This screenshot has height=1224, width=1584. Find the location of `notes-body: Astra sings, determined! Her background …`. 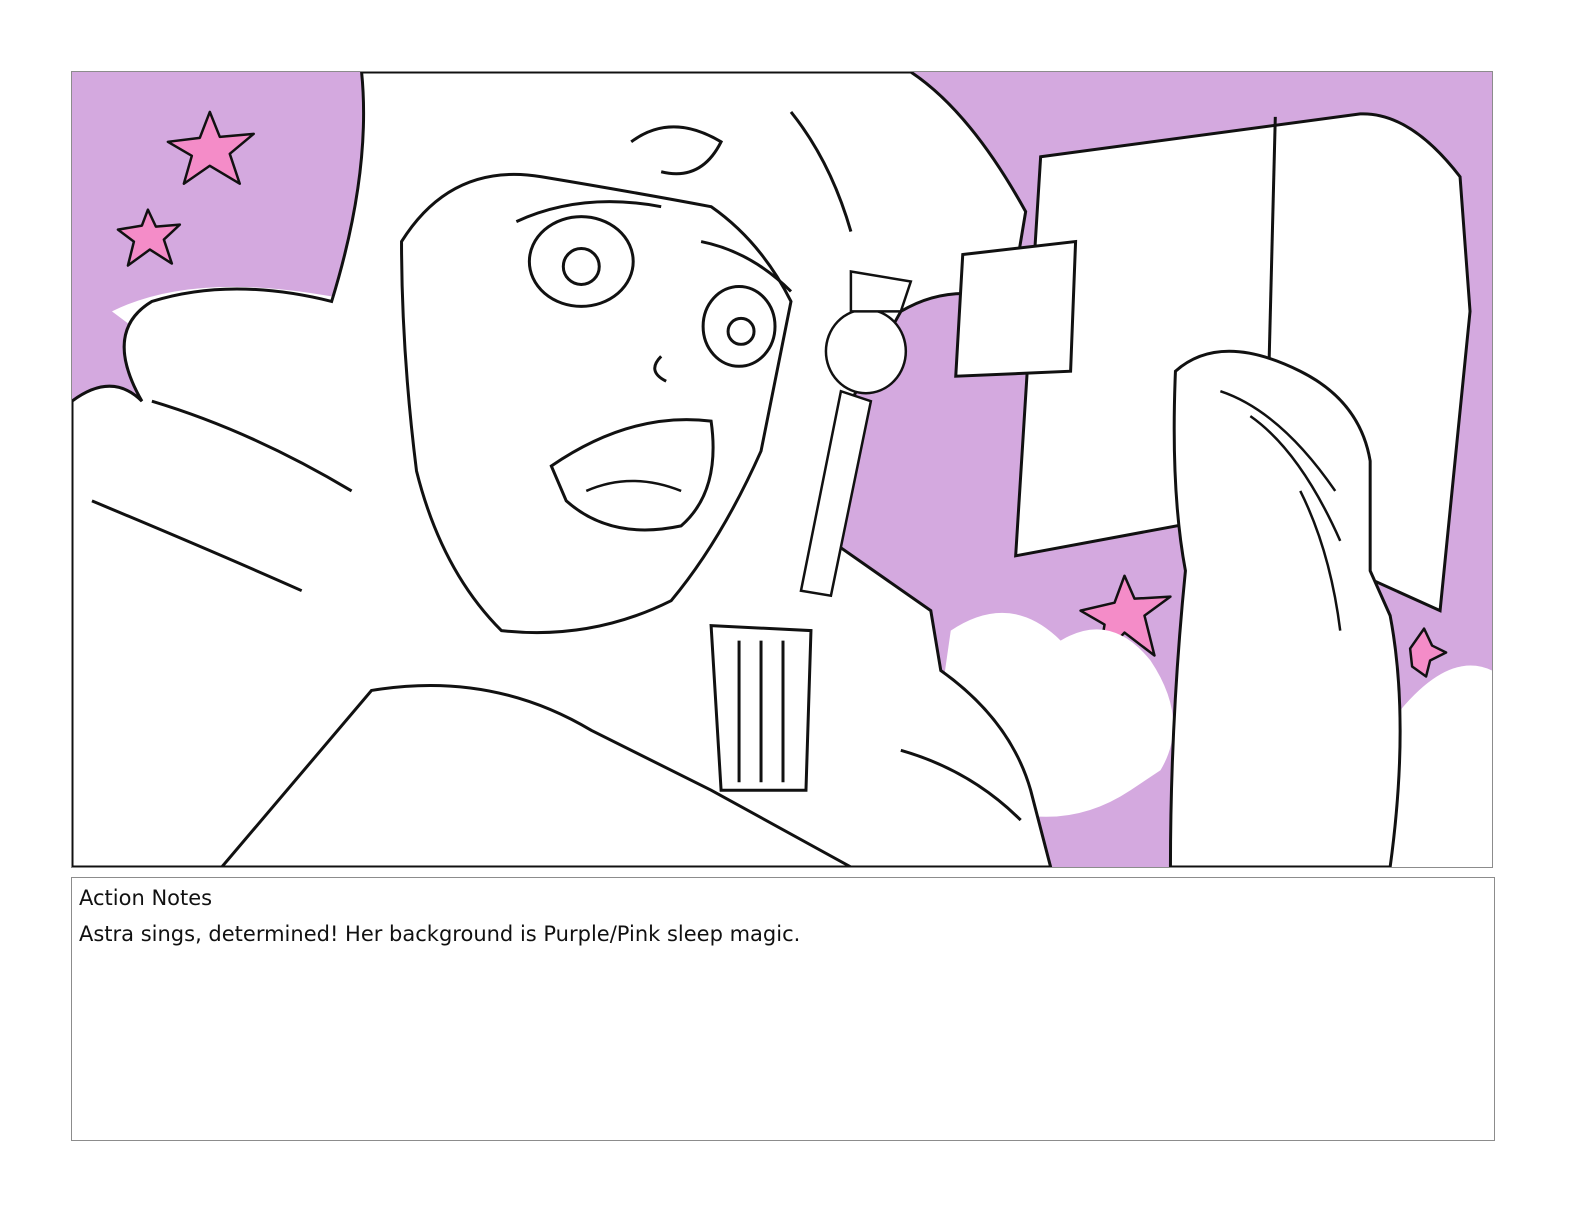

notes-body: Astra sings, determined! Her background … is located at coordinates (440, 934).